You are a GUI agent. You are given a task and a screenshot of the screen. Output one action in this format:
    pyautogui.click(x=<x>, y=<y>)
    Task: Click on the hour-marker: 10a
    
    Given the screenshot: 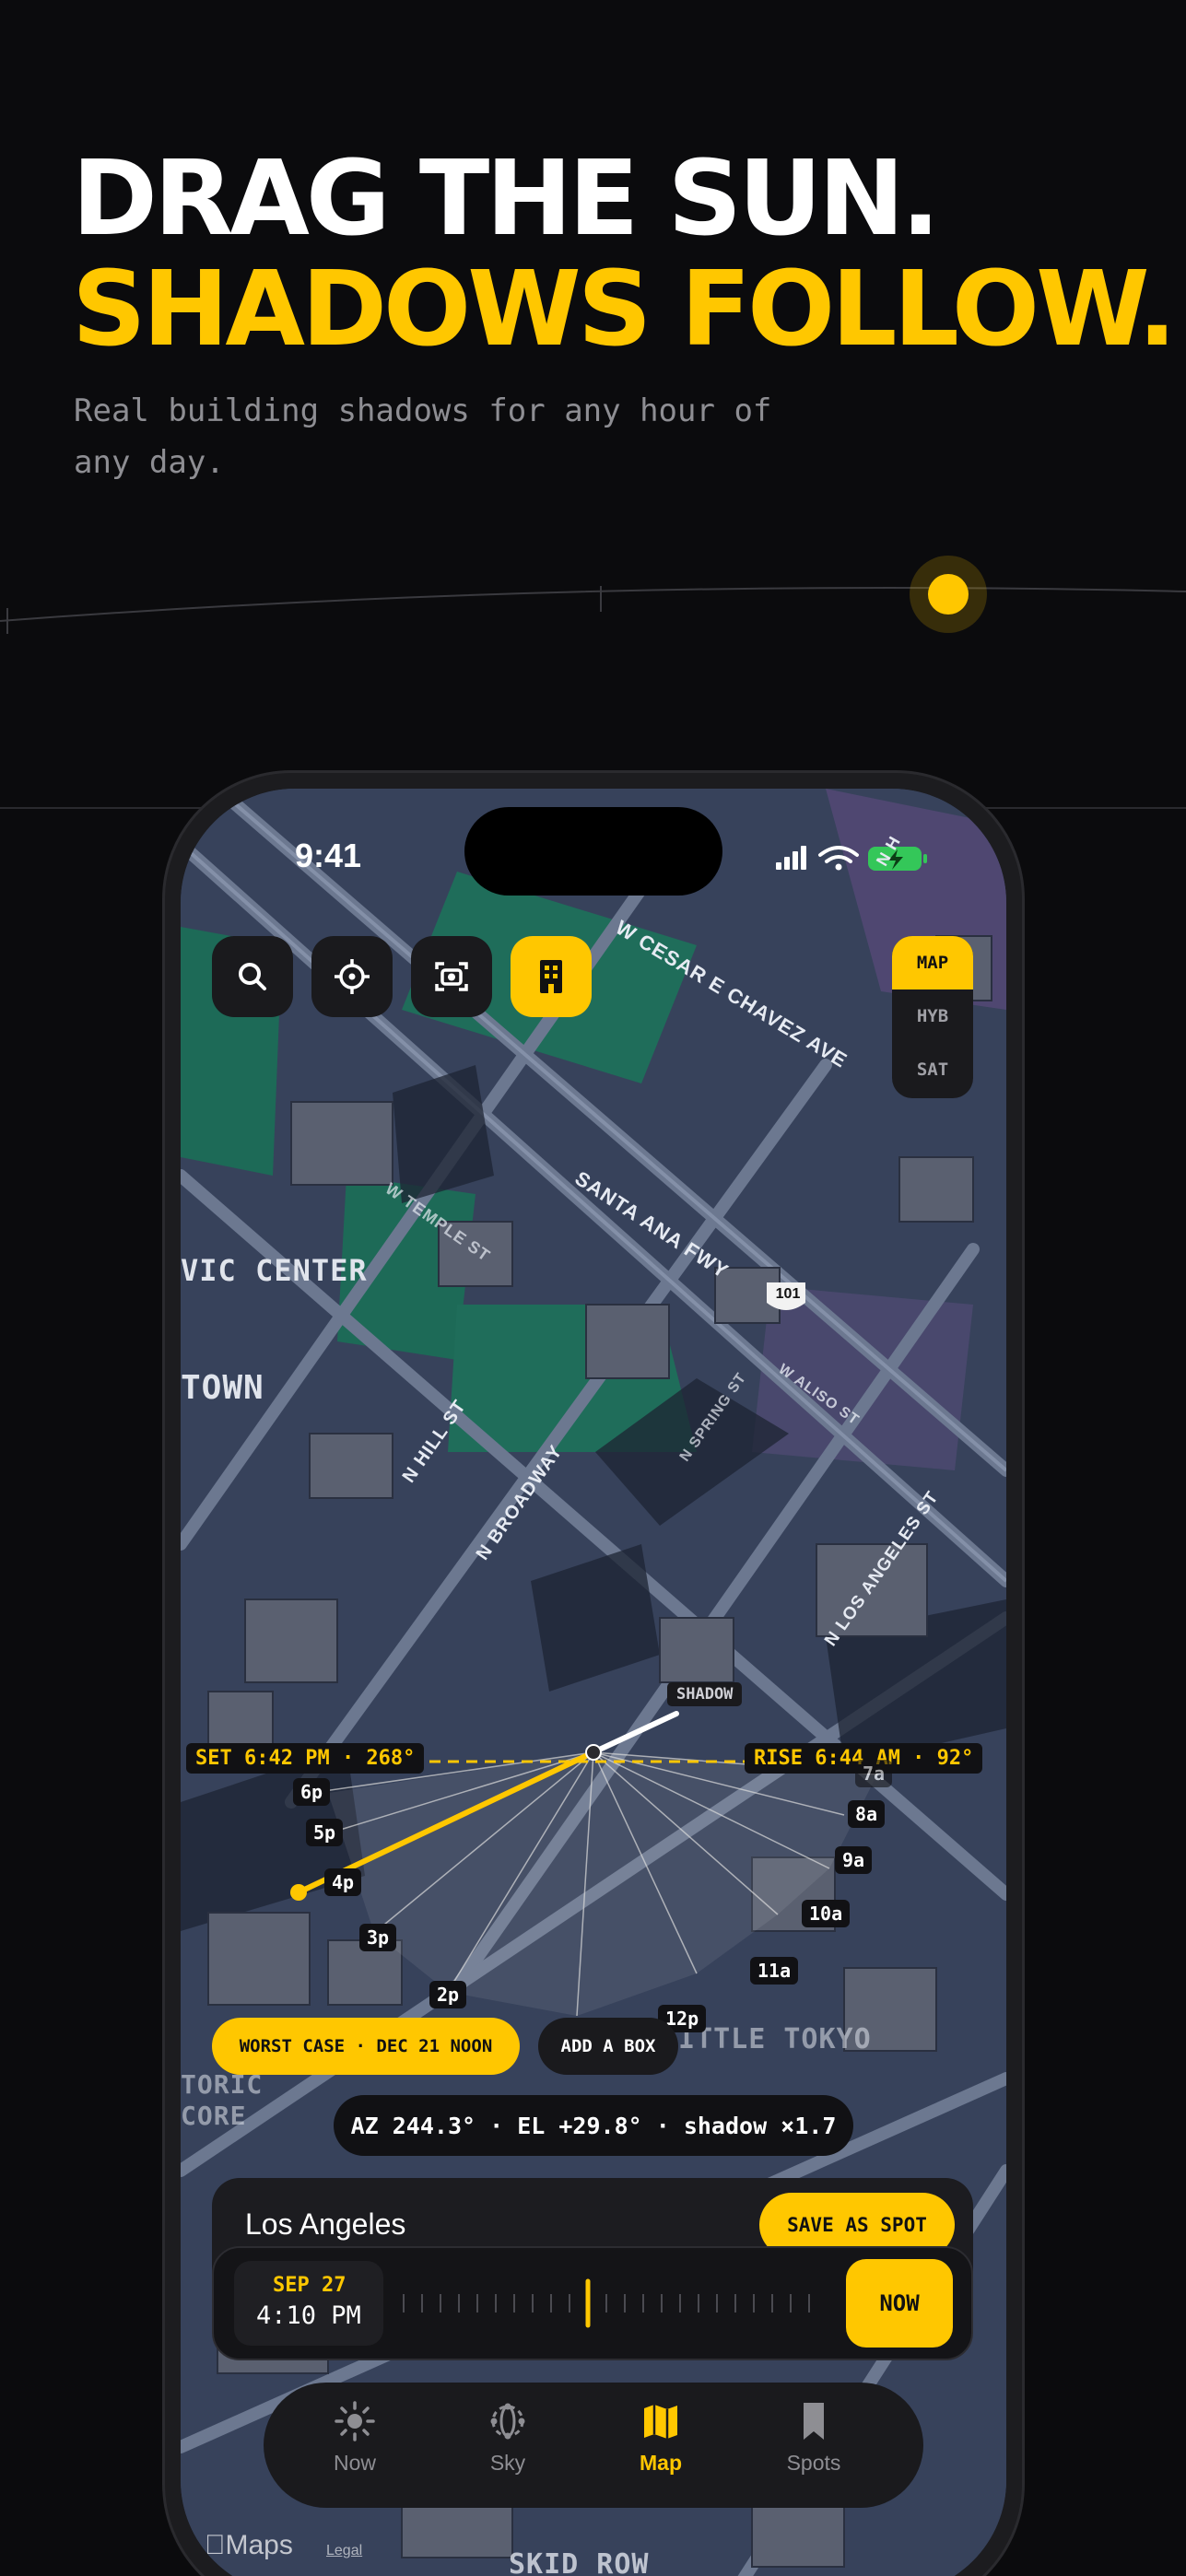 What is the action you would take?
    pyautogui.click(x=826, y=1913)
    